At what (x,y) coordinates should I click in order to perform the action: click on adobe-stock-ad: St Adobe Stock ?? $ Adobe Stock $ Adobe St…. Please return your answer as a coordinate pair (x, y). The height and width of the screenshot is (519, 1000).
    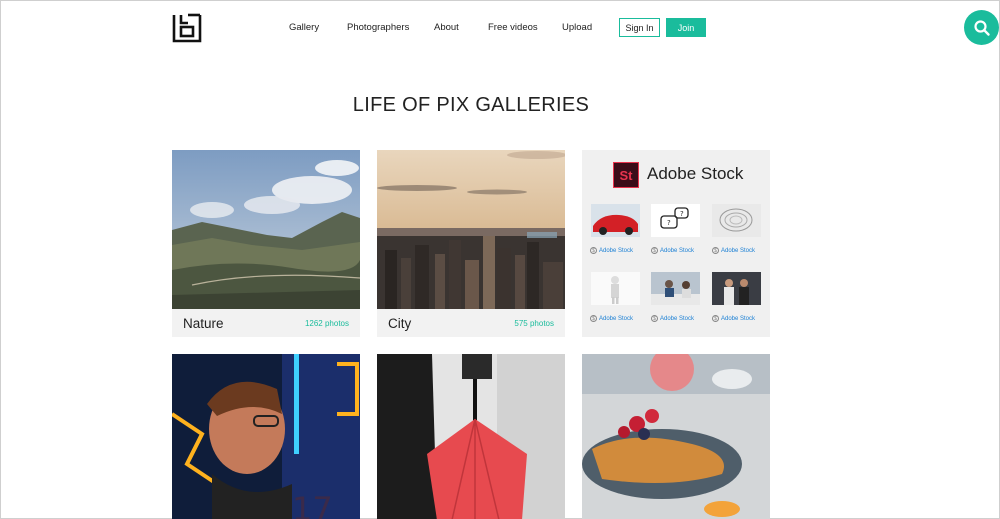
    Looking at the image, I should click on (676, 243).